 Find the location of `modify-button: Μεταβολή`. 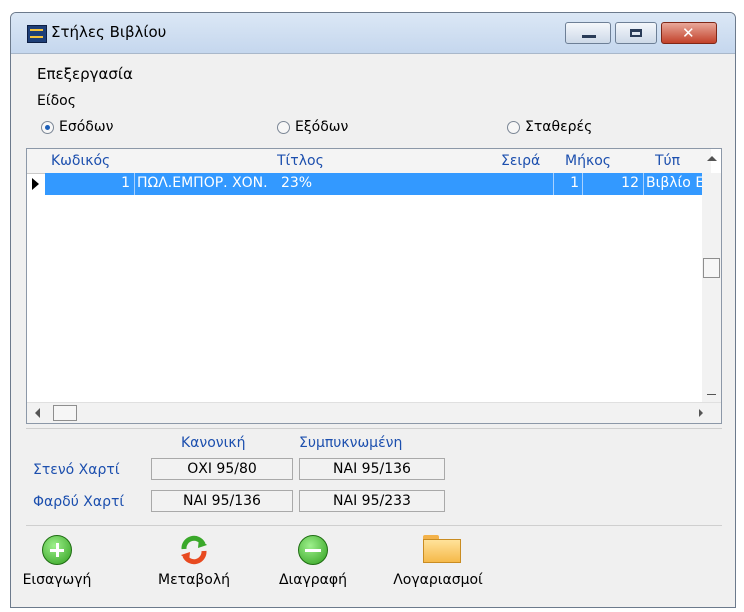

modify-button: Μεταβολή is located at coordinates (194, 561).